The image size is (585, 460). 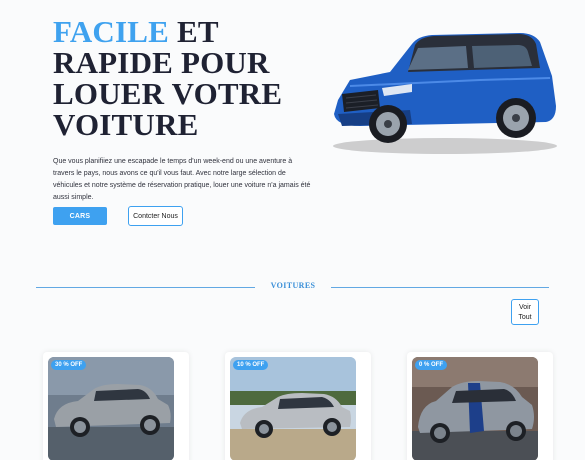 I want to click on section-divider-left, so click(x=145, y=287).